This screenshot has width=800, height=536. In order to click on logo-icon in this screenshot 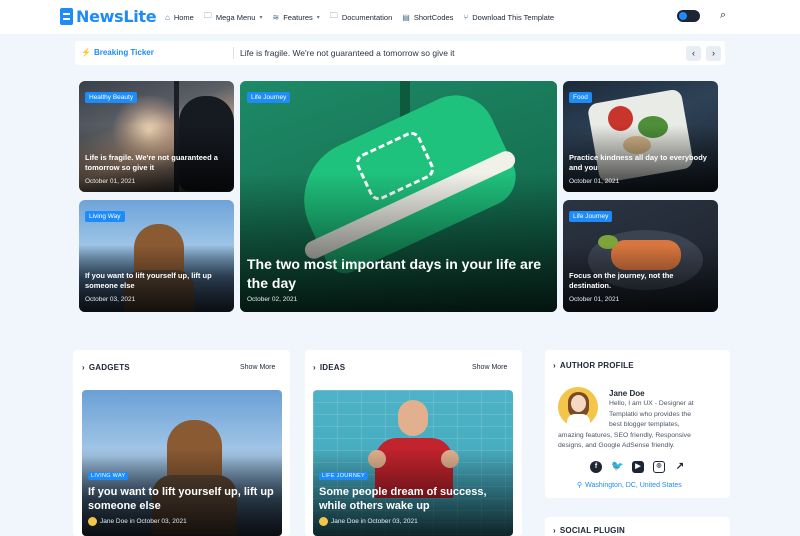, I will do `click(66, 16)`.